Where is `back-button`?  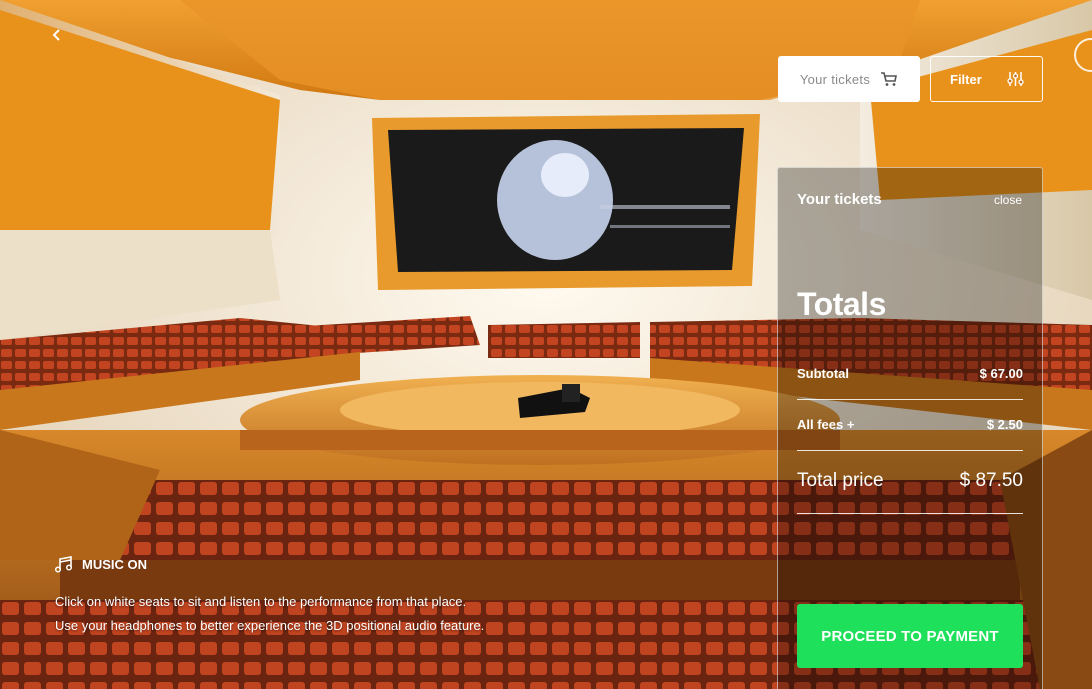 back-button is located at coordinates (57, 35).